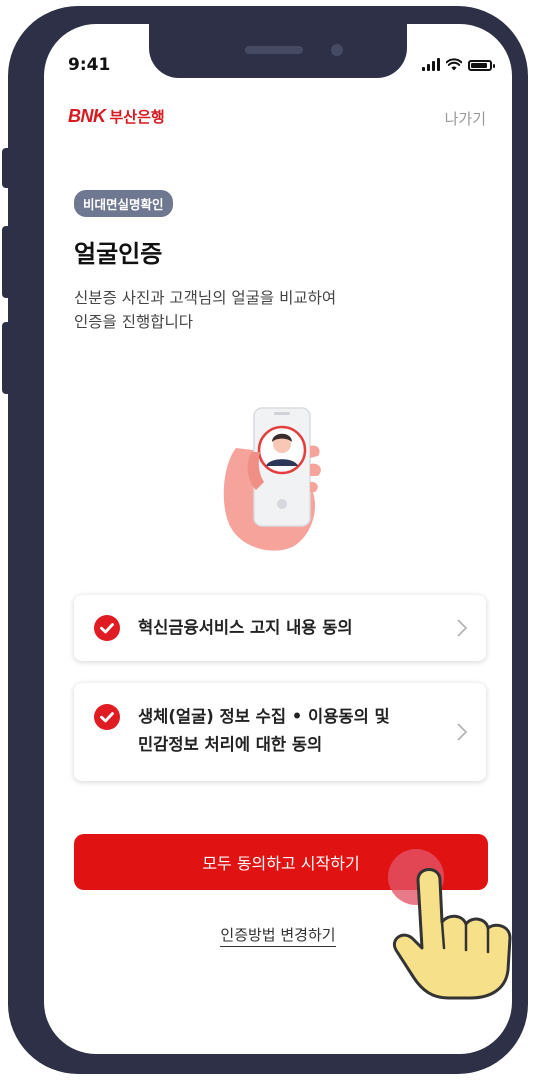 The width and height of the screenshot is (533, 1080). I want to click on description-line: 인증을 진행합니다, so click(134, 322).